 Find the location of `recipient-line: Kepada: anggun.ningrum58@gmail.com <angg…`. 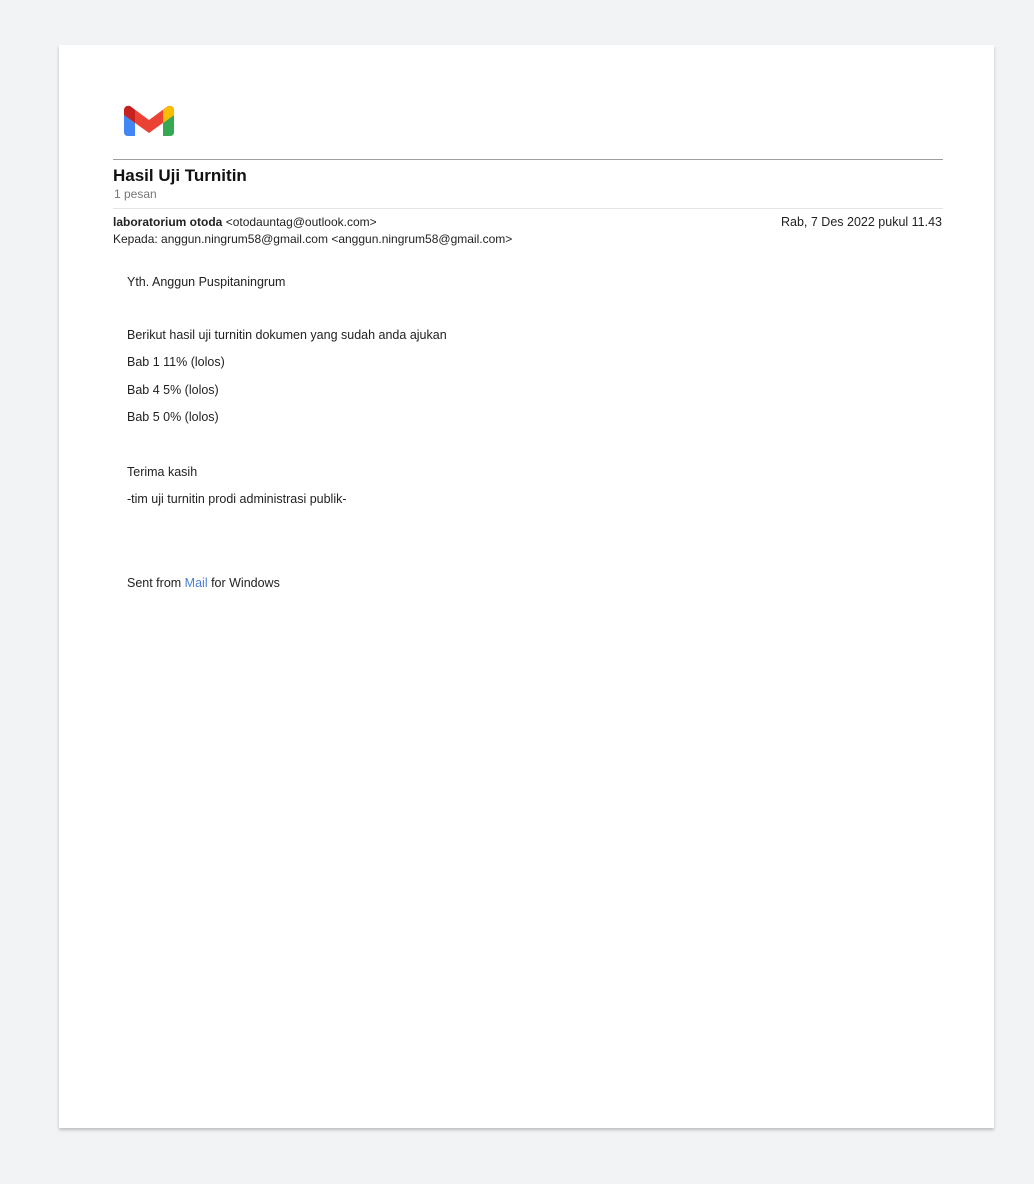

recipient-line: Kepada: anggun.ningrum58@gmail.com <angg… is located at coordinates (313, 239).